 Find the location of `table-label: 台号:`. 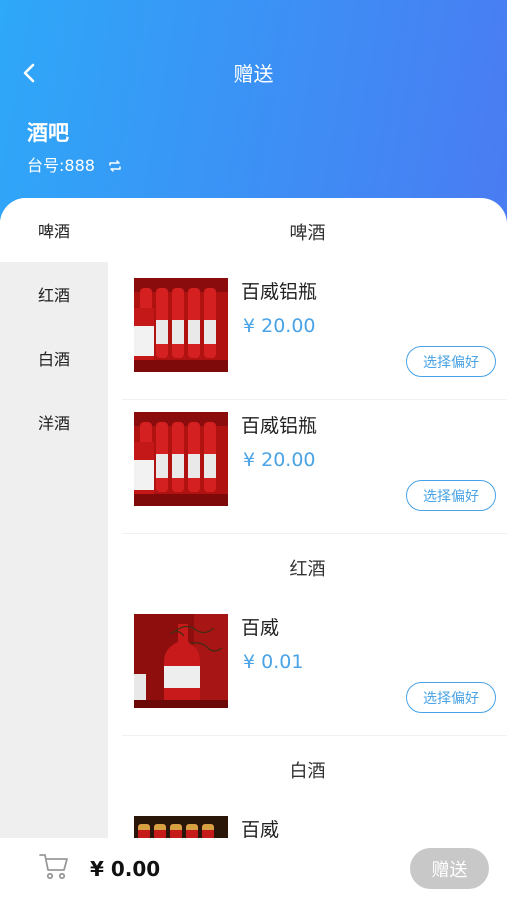

table-label: 台号: is located at coordinates (46, 165).